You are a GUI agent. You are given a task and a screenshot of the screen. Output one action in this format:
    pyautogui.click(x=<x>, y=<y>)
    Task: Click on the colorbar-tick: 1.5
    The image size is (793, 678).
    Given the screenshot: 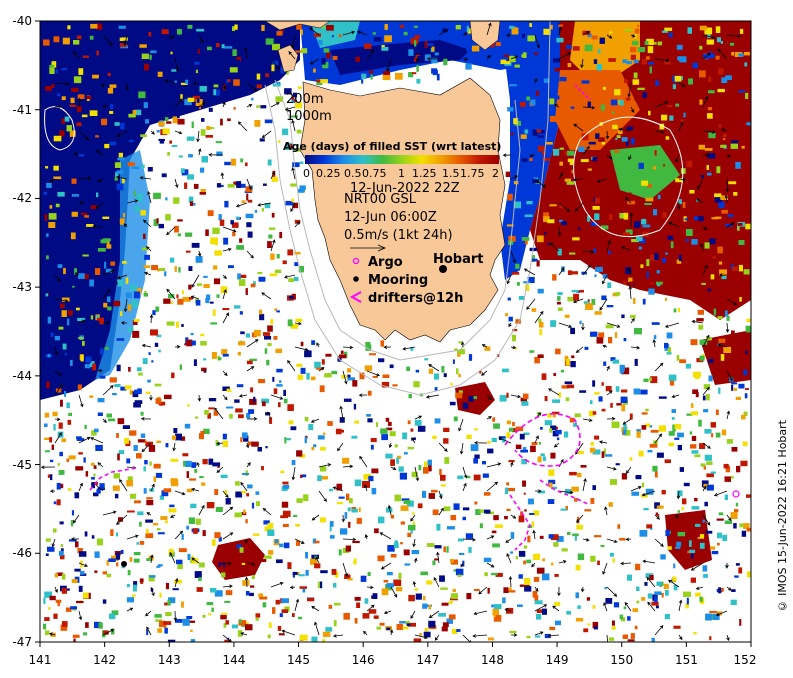 What is the action you would take?
    pyautogui.click(x=451, y=173)
    